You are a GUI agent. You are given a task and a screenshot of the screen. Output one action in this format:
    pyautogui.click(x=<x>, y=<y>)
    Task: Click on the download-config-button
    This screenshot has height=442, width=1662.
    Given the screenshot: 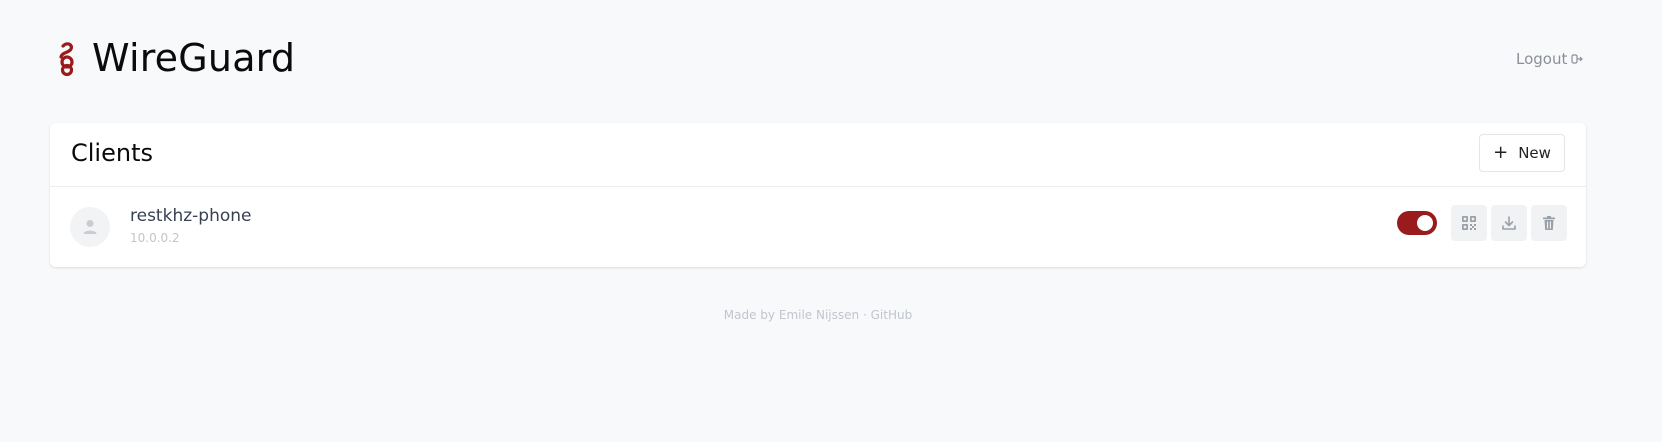 What is the action you would take?
    pyautogui.click(x=1509, y=223)
    